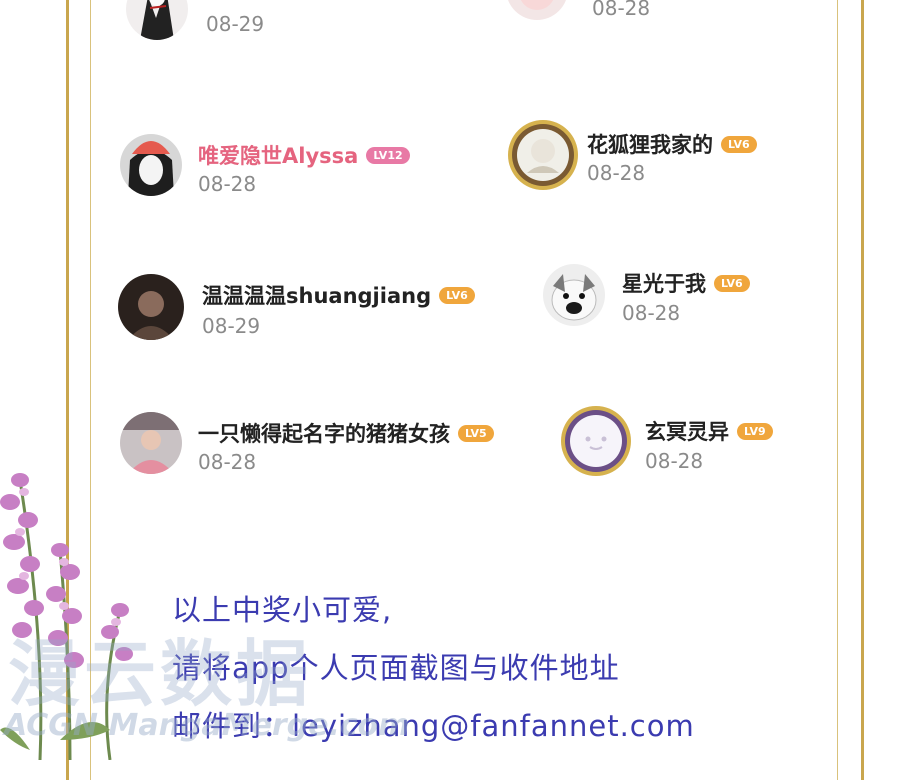 This screenshot has width=900, height=780. Describe the element at coordinates (388, 155) in the screenshot. I see `level-badge: LV12` at that location.